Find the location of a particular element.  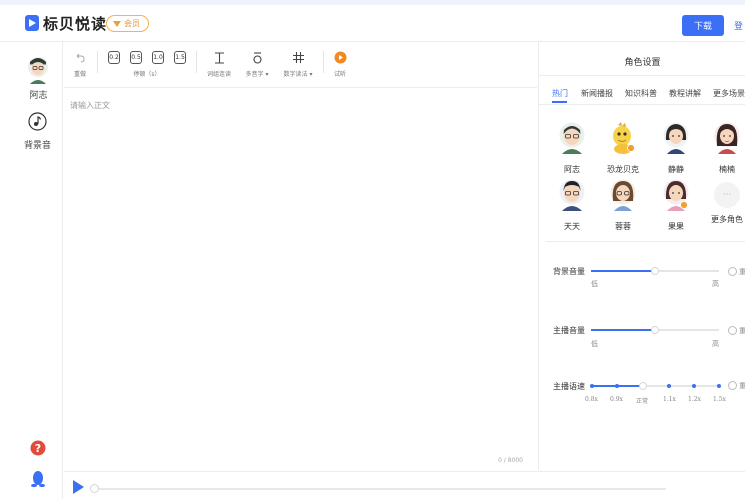

female-short-hair-avatar-icon is located at coordinates (676, 138).